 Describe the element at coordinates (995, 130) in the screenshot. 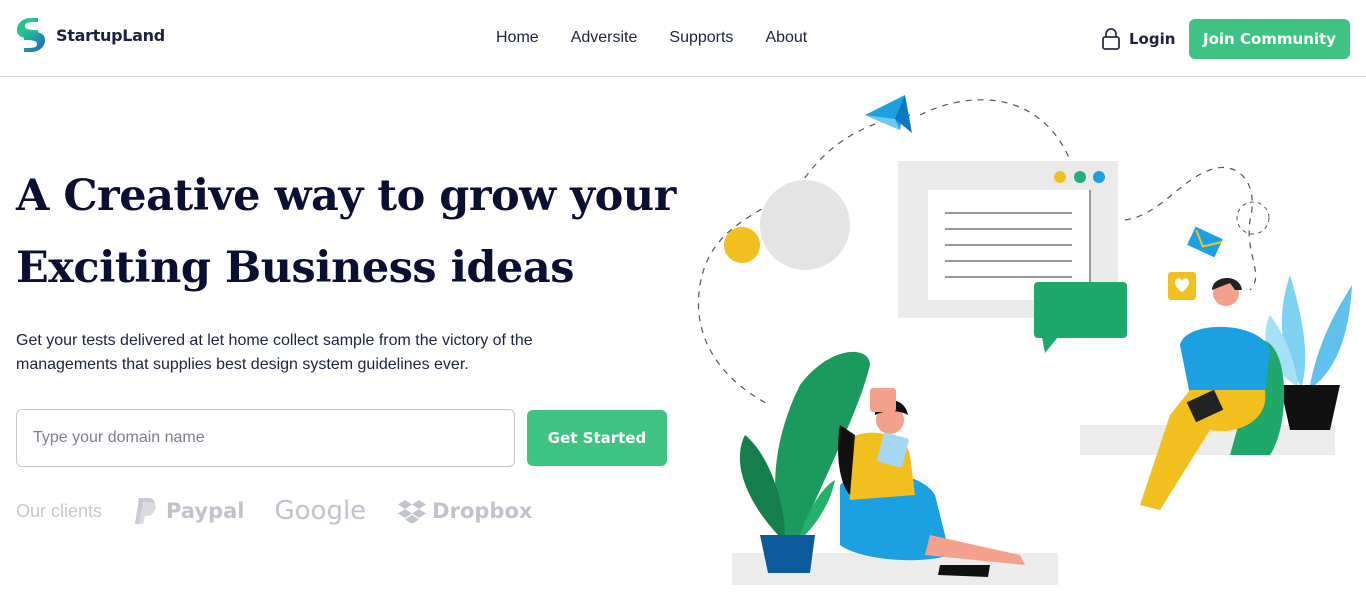

I see `dashed-path-top` at that location.